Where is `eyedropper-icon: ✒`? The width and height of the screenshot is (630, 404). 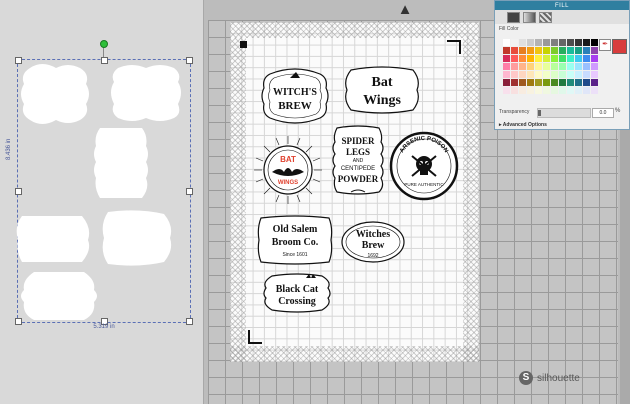
eyedropper-icon: ✒ is located at coordinates (605, 45).